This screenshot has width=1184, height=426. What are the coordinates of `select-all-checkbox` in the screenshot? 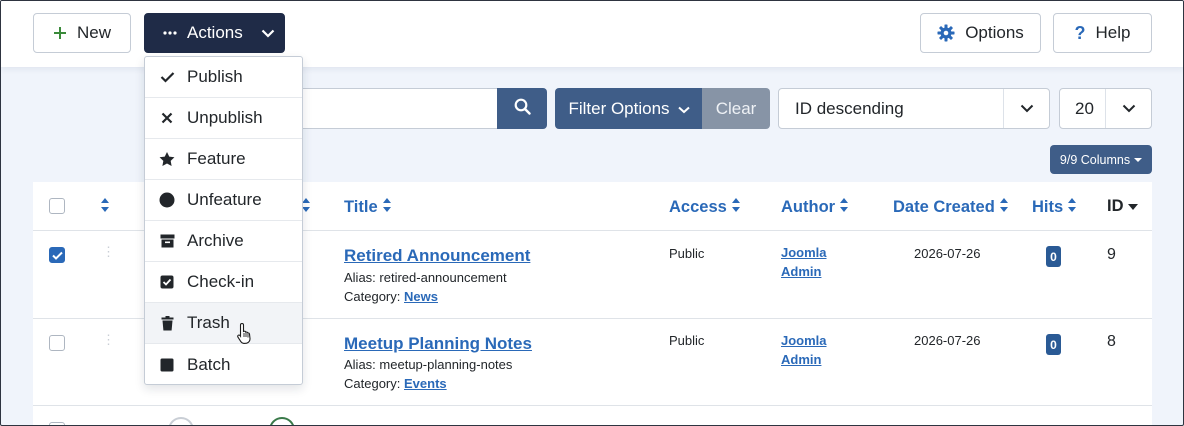 It's located at (57, 206).